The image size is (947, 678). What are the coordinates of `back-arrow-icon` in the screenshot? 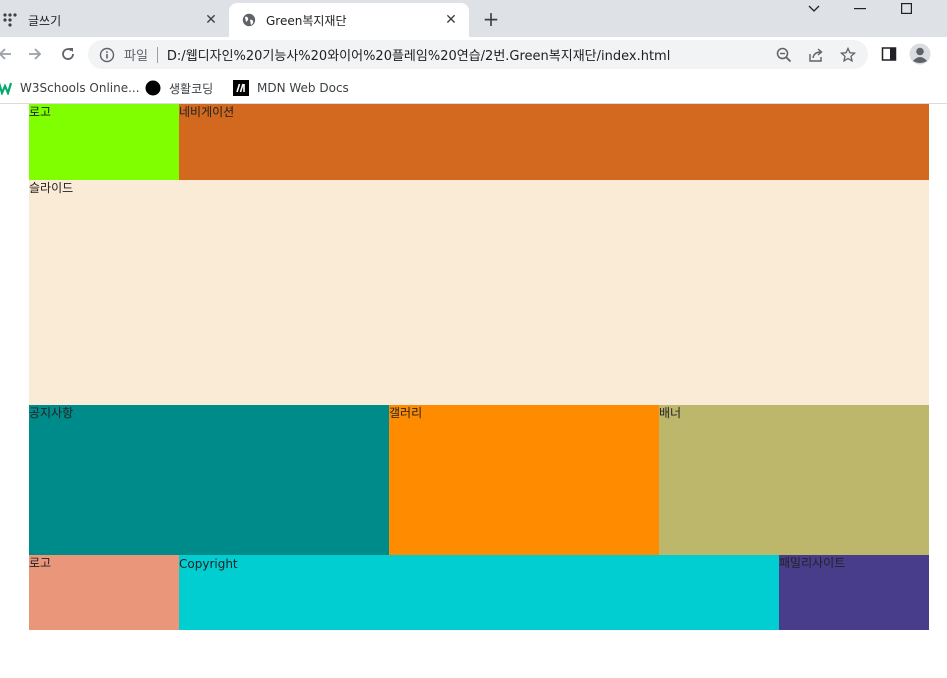 It's located at (9, 54).